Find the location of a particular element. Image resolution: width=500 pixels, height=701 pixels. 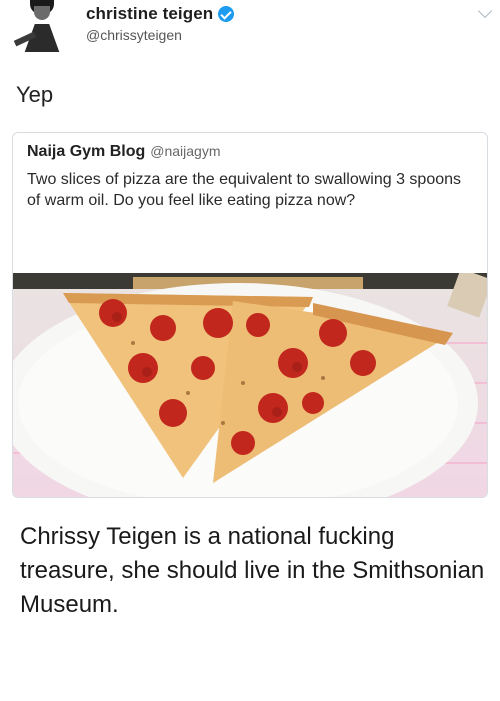

quoted-tweet-header: Naija Gym Blog @naijagym is located at coordinates (124, 152).